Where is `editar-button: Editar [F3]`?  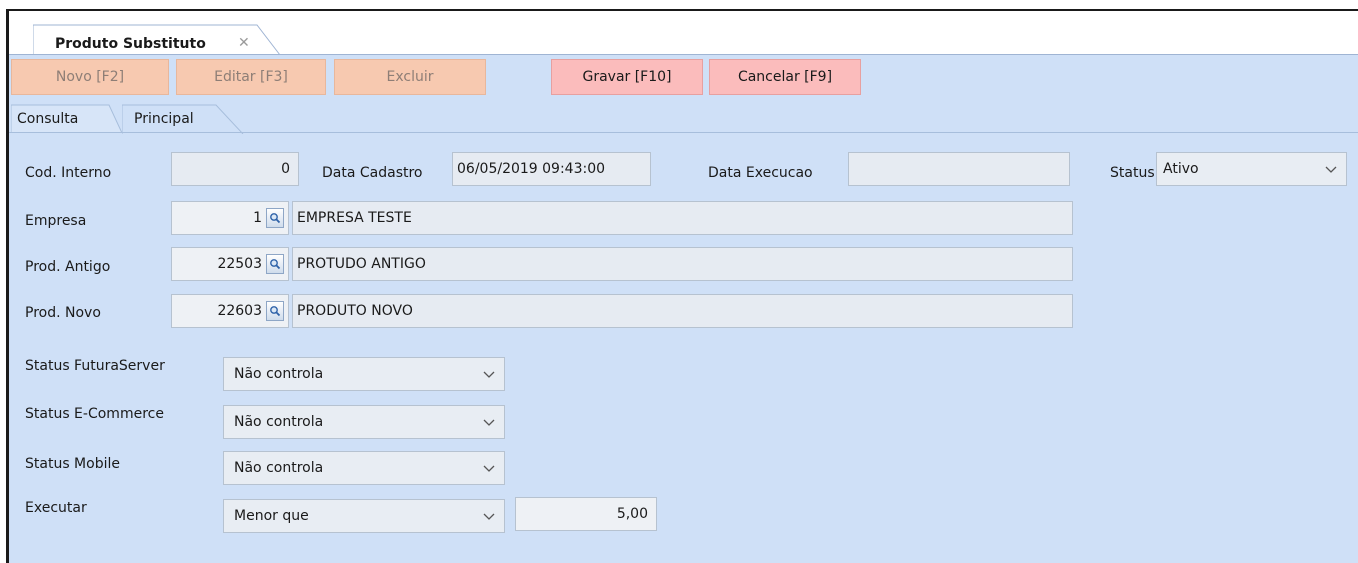
editar-button: Editar [F3] is located at coordinates (251, 77).